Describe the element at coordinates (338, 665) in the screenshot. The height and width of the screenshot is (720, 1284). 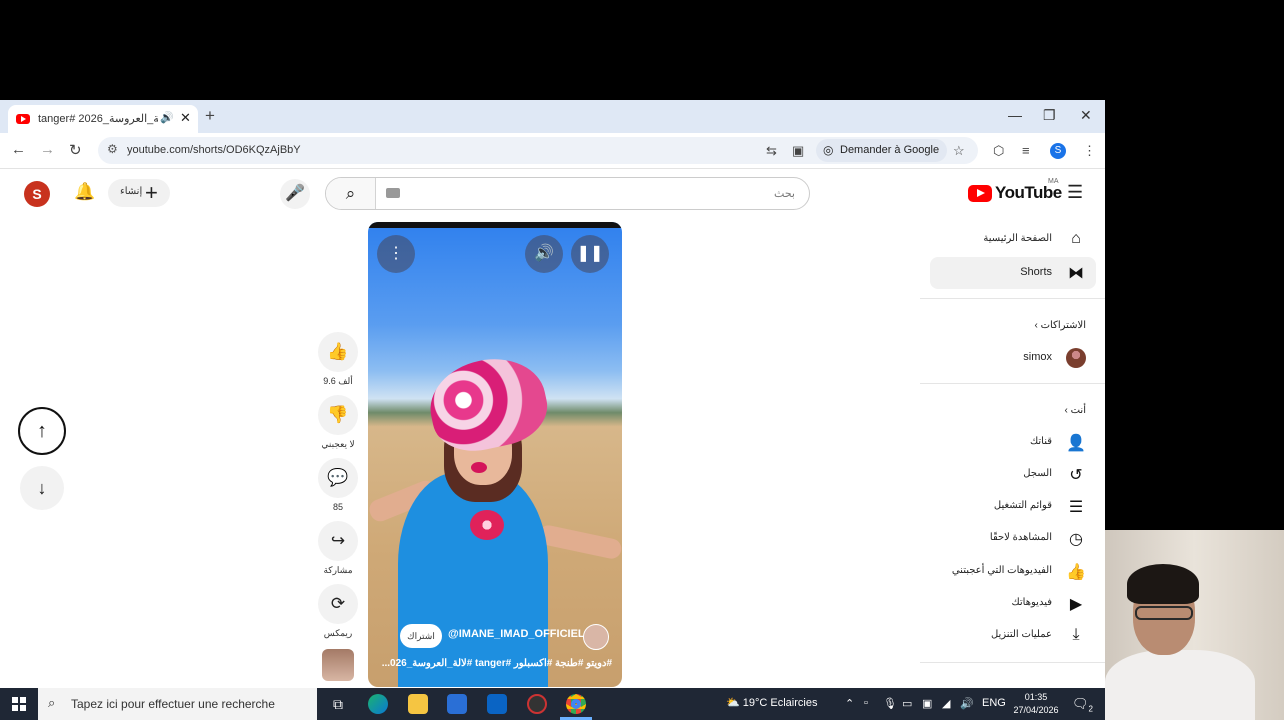
I see `sound-thumbnail` at that location.